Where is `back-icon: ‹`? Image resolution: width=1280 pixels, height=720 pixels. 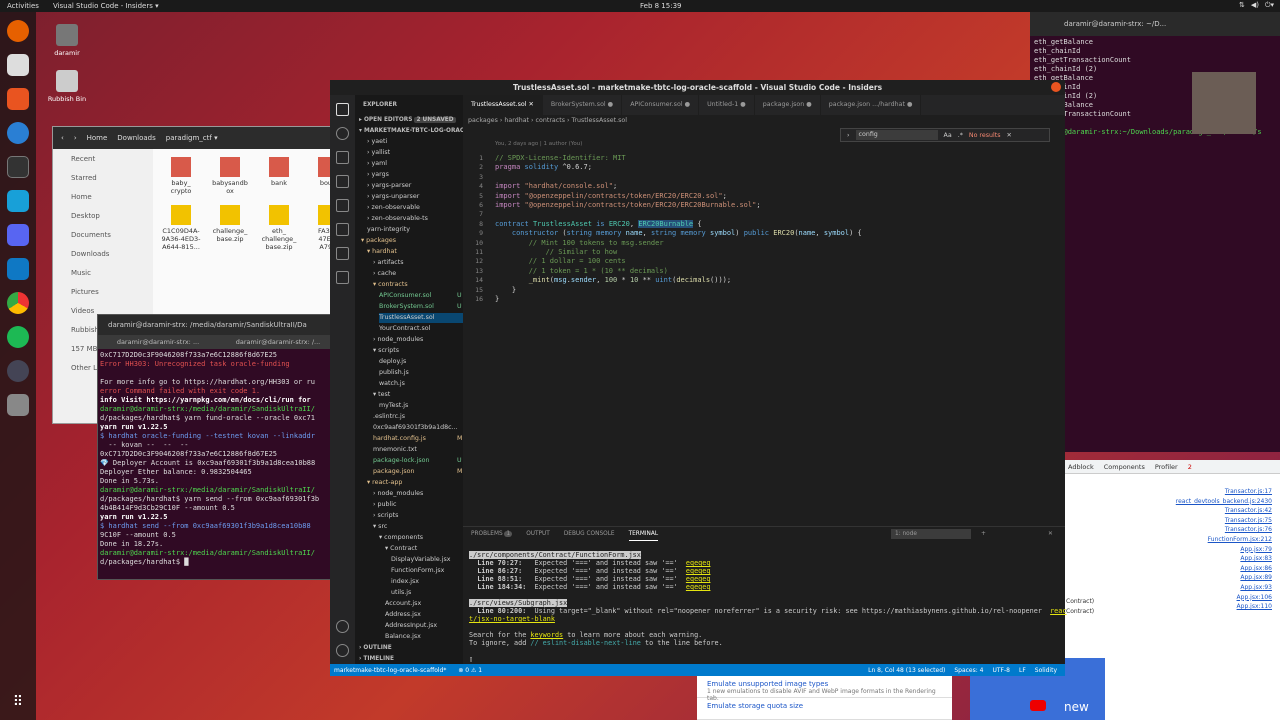 back-icon: ‹ is located at coordinates (62, 138).